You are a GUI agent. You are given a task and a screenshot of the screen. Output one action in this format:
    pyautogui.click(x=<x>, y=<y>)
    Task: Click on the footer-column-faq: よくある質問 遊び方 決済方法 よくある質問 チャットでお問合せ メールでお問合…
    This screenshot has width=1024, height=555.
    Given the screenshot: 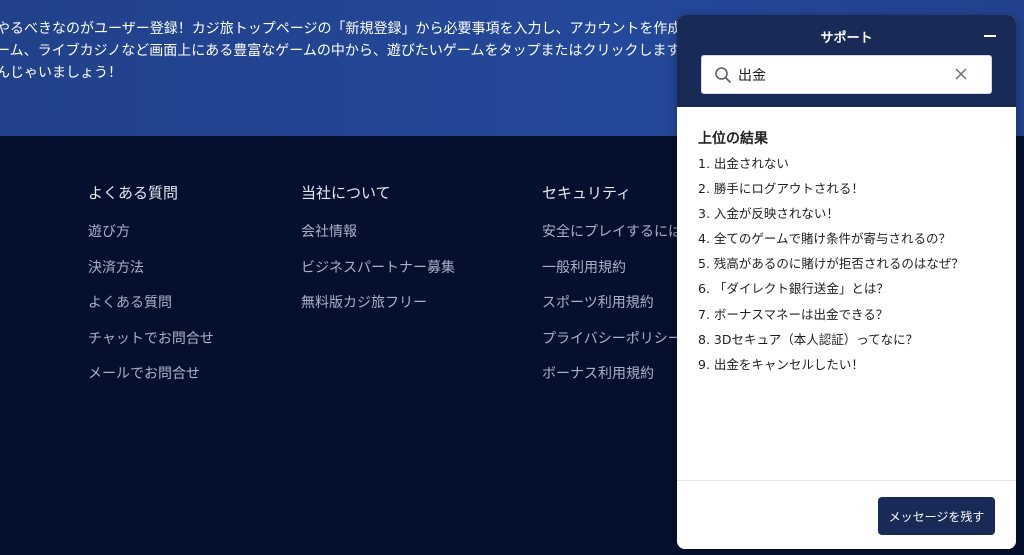 What is the action you would take?
    pyautogui.click(x=151, y=291)
    